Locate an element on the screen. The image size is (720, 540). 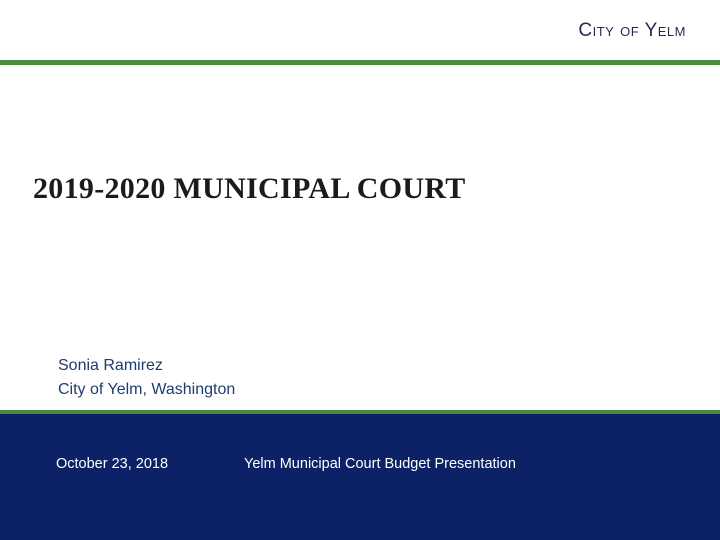
org-name: City of Yelm is located at coordinates (632, 30).